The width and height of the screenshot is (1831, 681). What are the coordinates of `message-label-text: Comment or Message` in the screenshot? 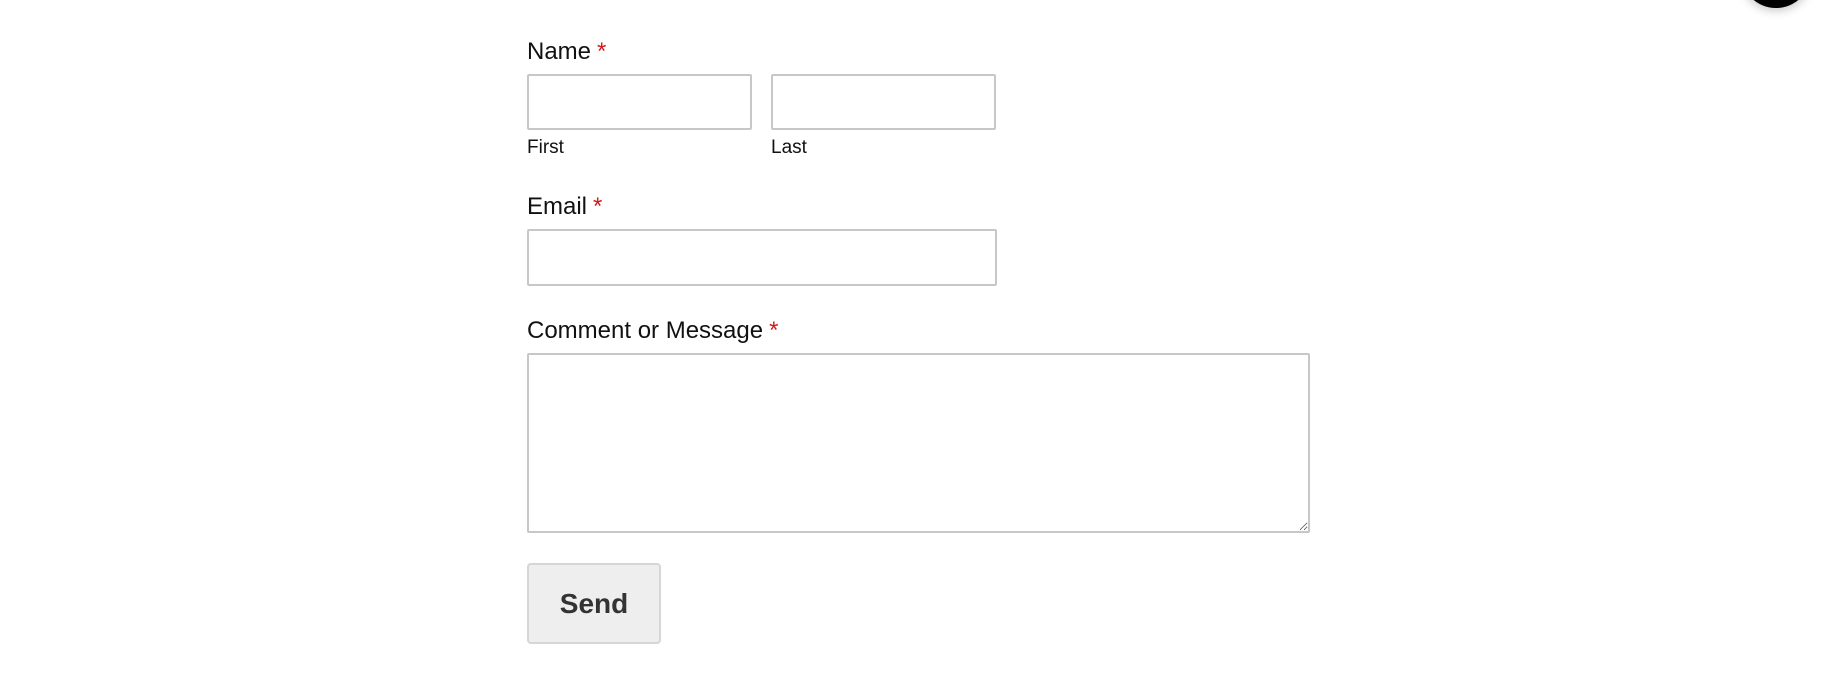 It's located at (645, 330).